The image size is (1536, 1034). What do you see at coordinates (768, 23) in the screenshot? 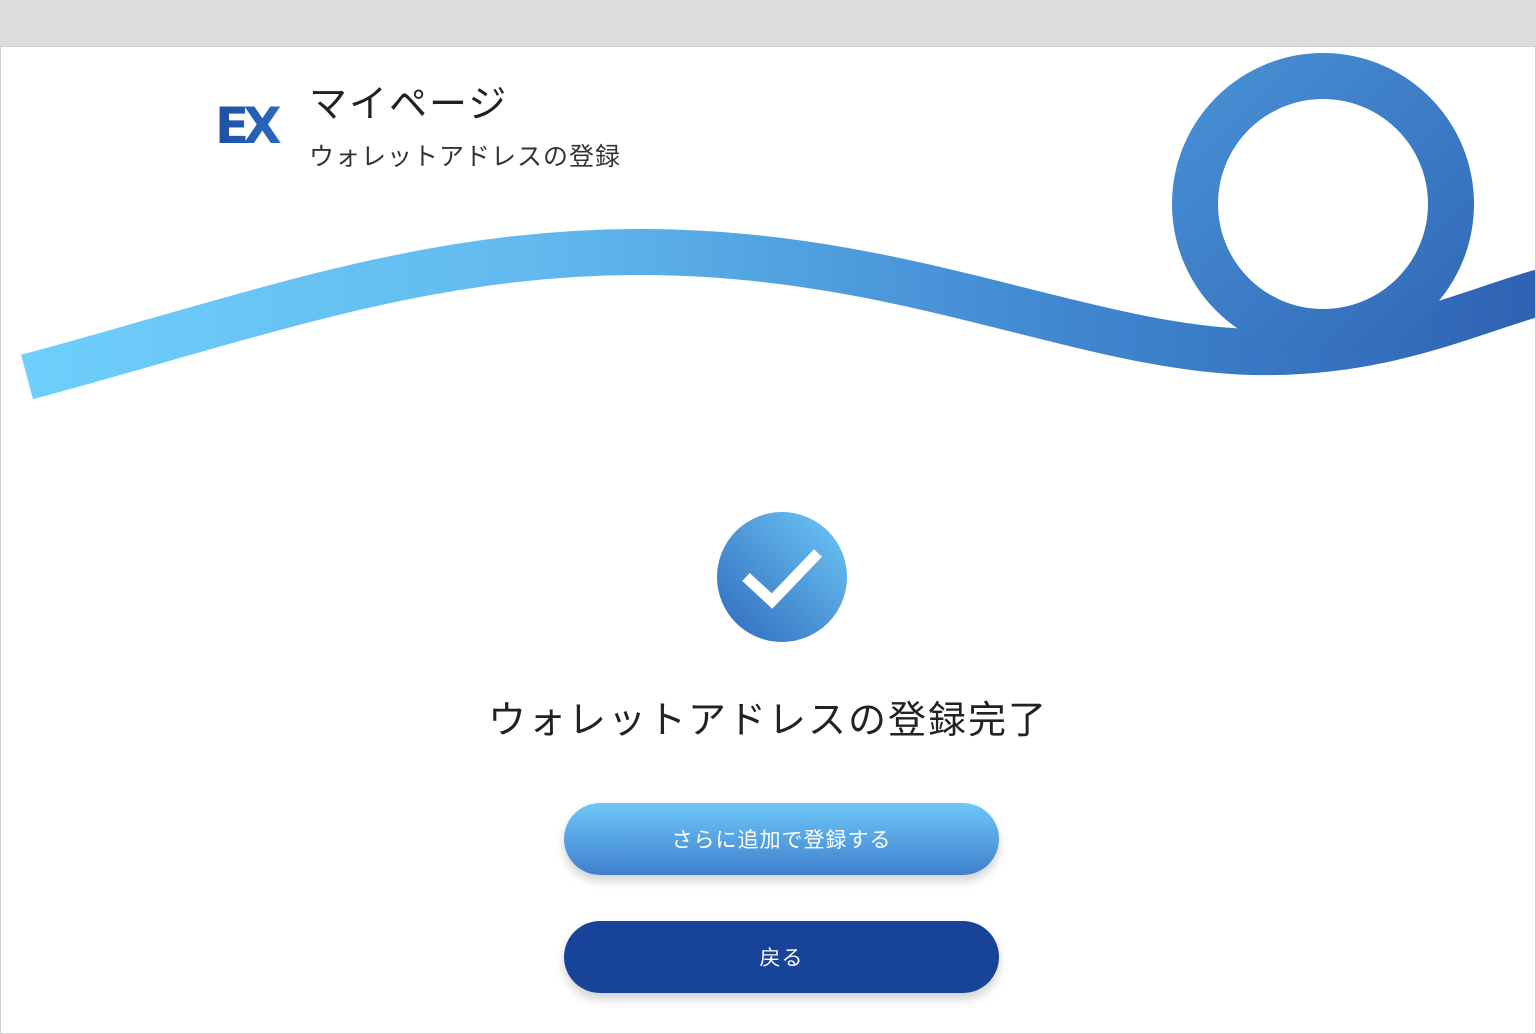
I see `browser-topbar` at bounding box center [768, 23].